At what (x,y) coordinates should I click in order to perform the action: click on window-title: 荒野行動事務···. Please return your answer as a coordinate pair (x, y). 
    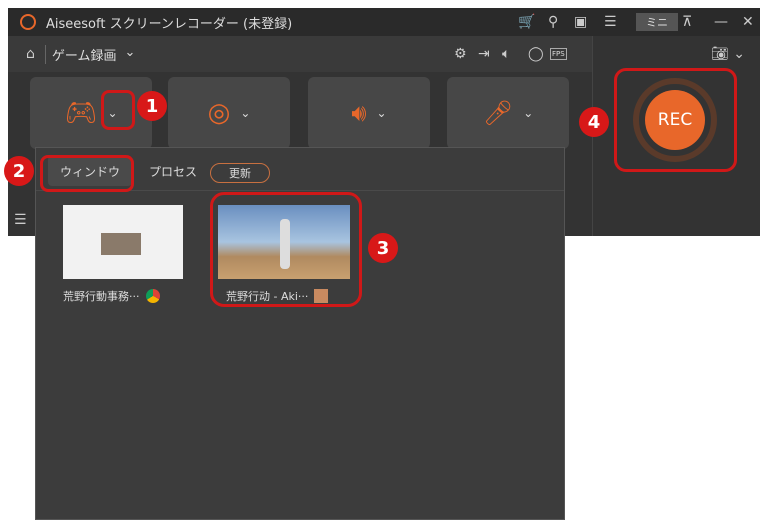
    Looking at the image, I should click on (101, 296).